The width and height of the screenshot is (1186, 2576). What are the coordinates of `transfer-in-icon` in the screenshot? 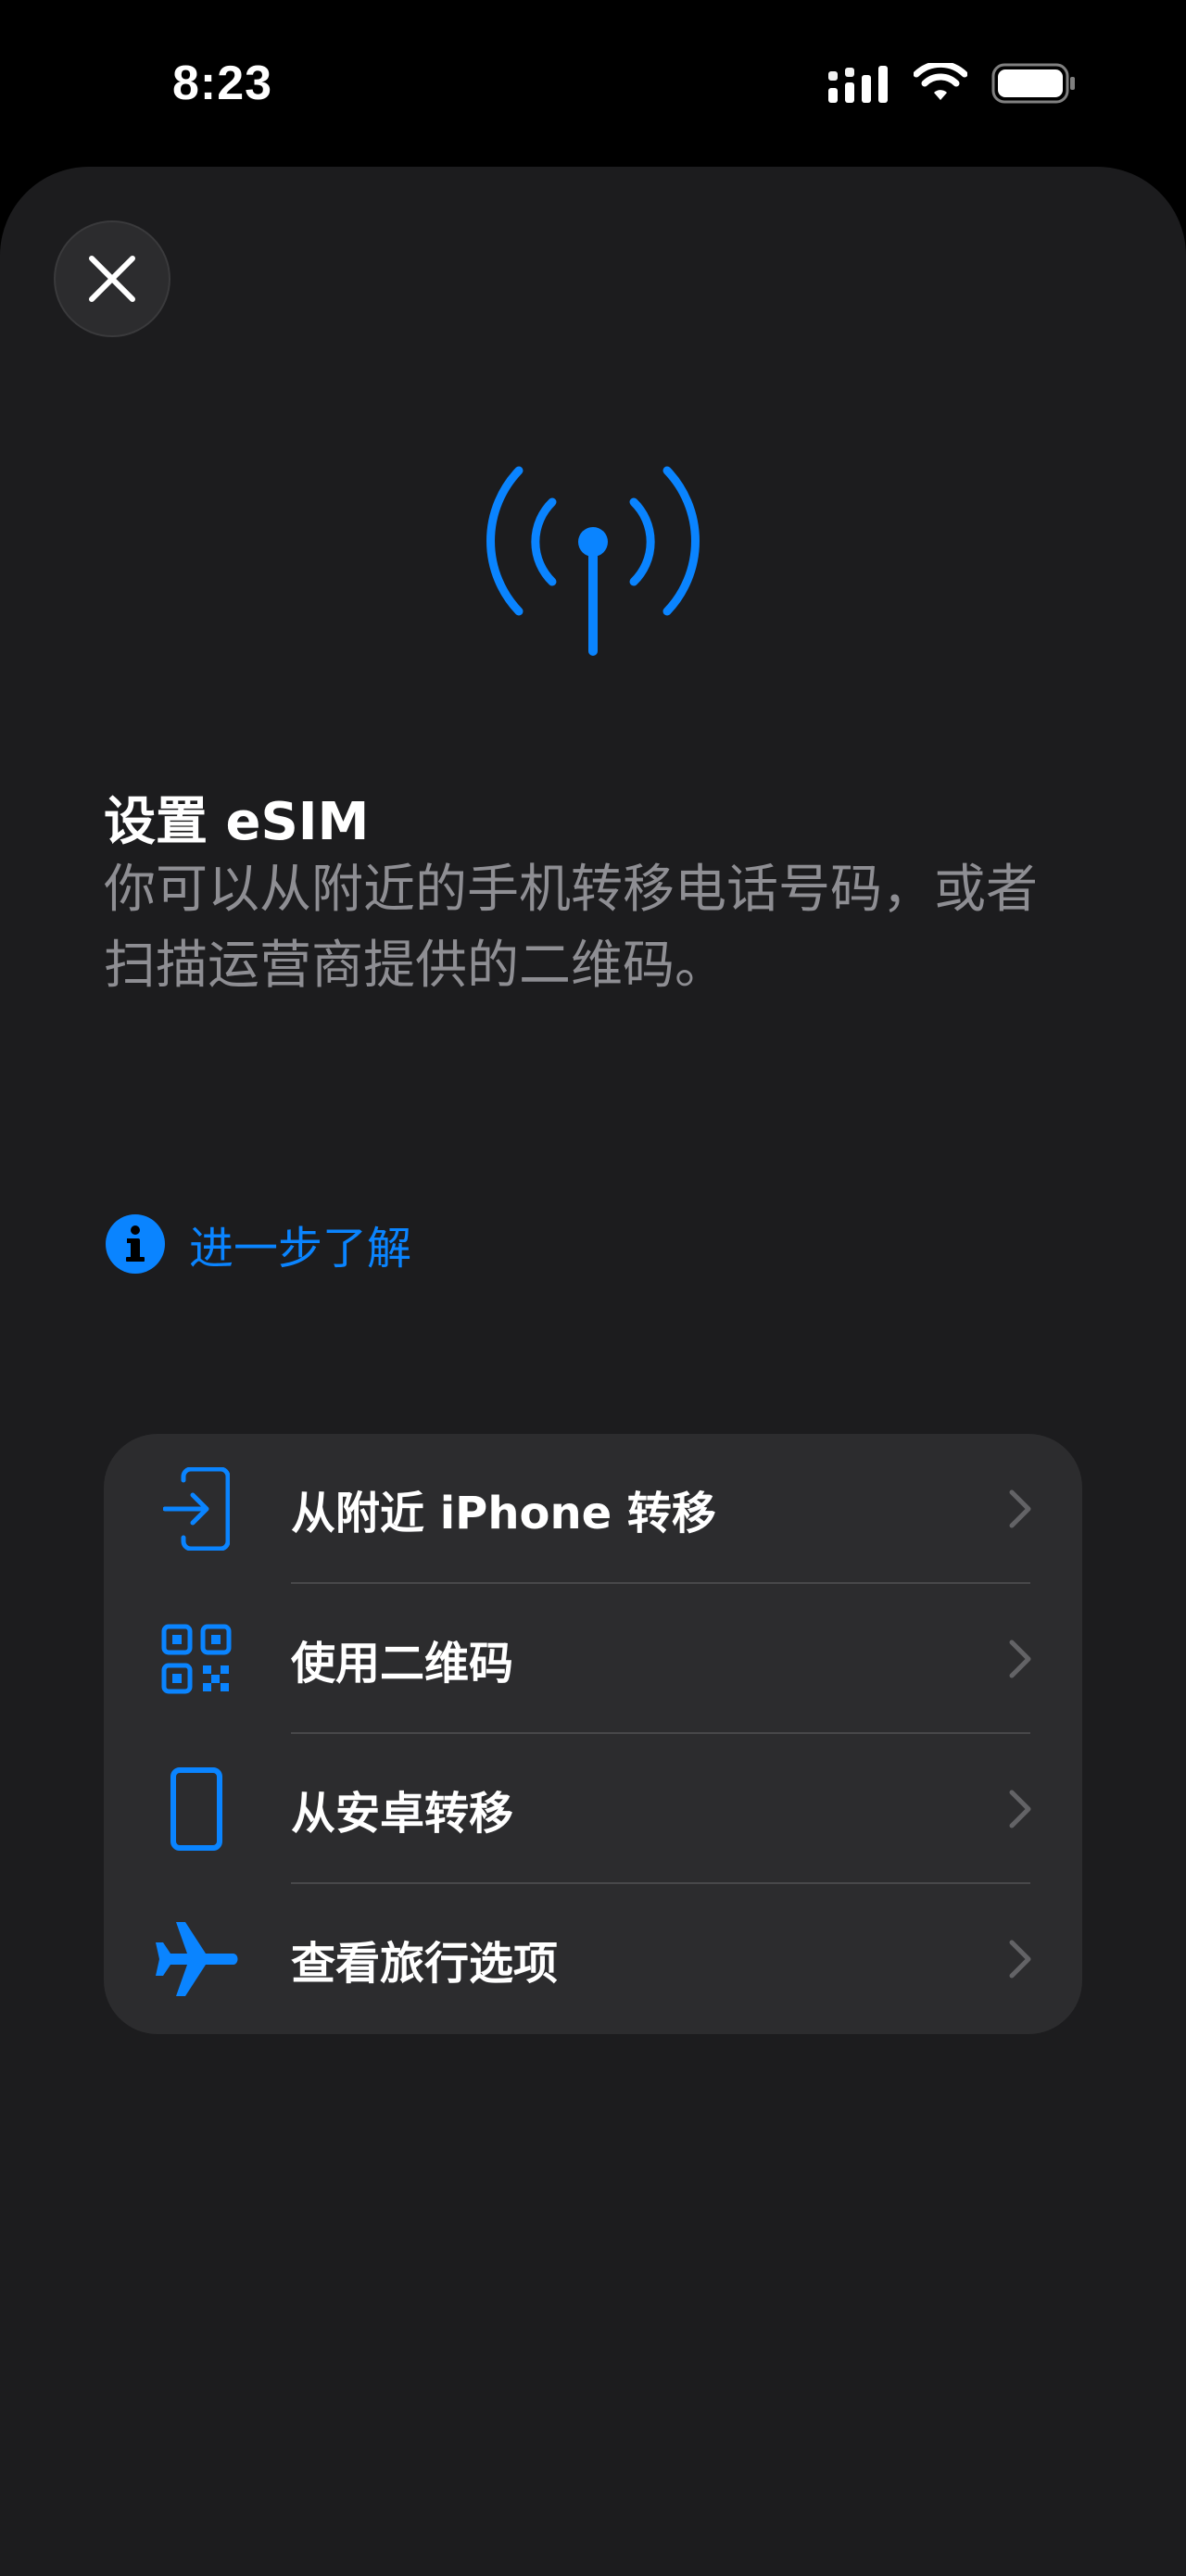 It's located at (196, 1508).